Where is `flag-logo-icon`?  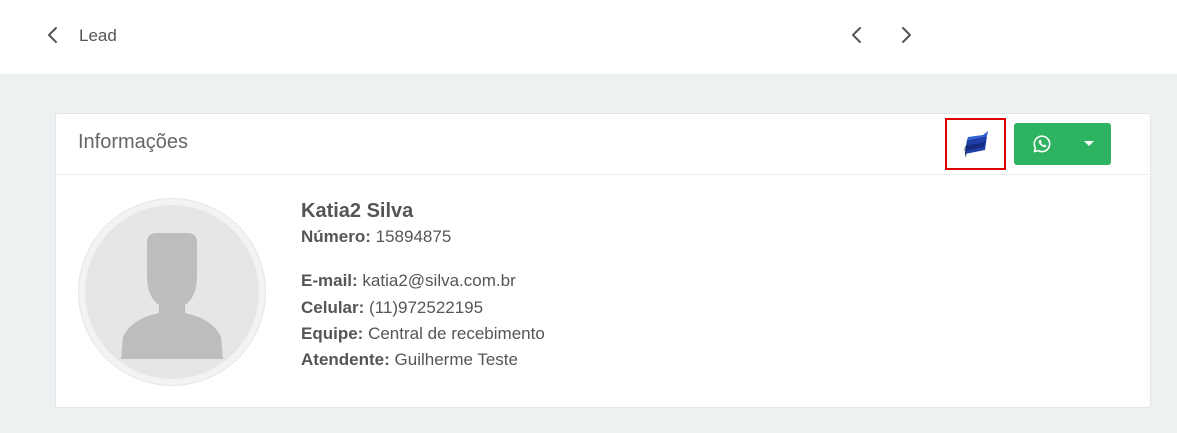 flag-logo-icon is located at coordinates (976, 144).